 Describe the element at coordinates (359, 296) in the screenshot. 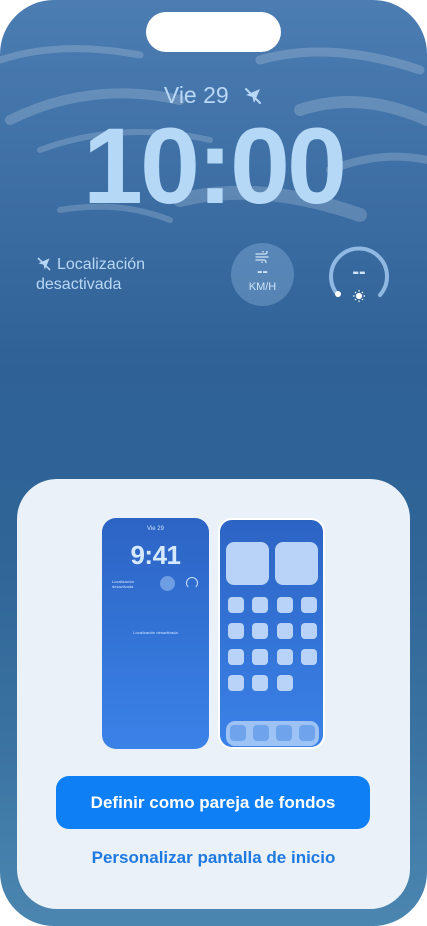

I see `sun-icon` at that location.